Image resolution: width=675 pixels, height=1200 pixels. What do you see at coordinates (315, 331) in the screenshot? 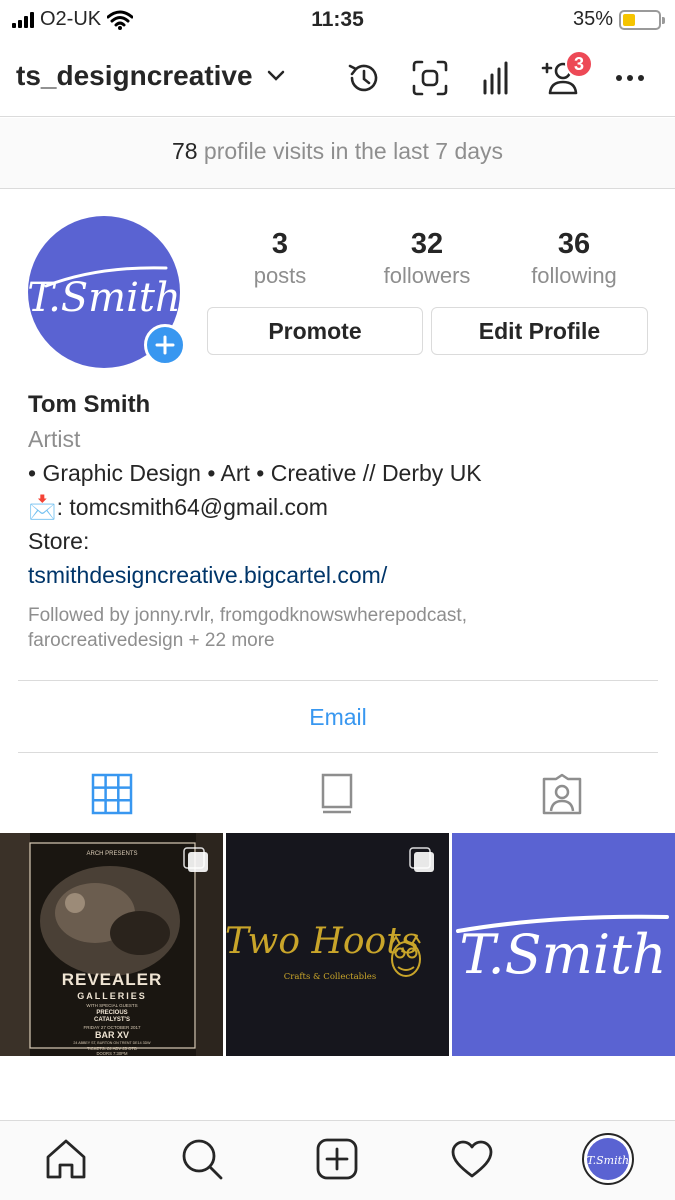
I see `promote-button: Promote` at bounding box center [315, 331].